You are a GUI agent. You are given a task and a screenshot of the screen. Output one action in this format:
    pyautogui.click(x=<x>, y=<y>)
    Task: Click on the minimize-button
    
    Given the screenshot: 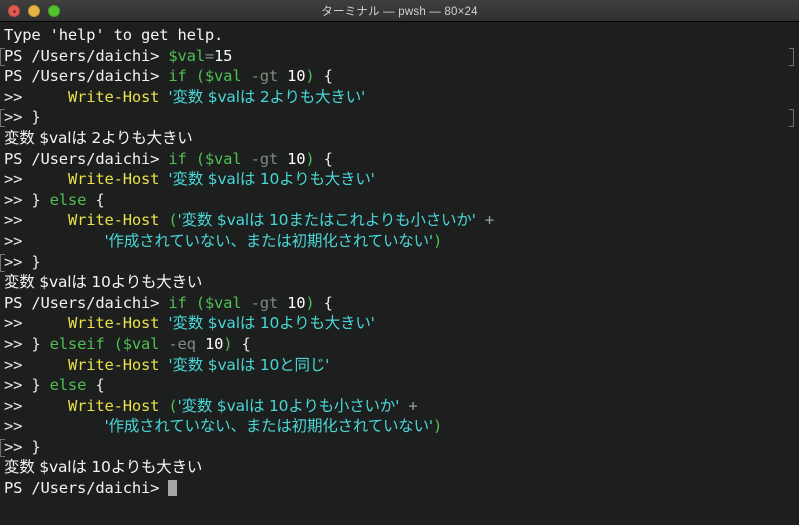 What is the action you would take?
    pyautogui.click(x=34, y=11)
    